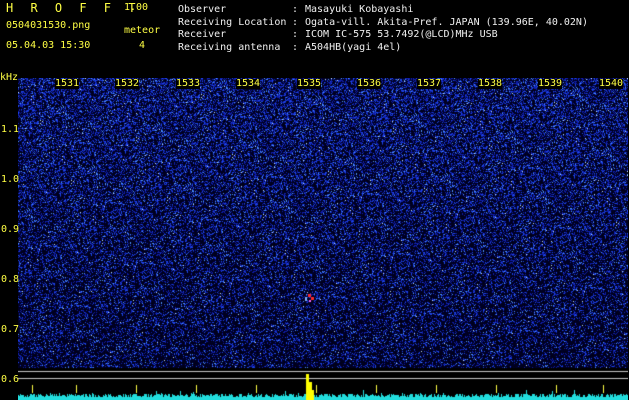  Describe the element at coordinates (550, 83) in the screenshot. I see `time-label: 1539` at that location.